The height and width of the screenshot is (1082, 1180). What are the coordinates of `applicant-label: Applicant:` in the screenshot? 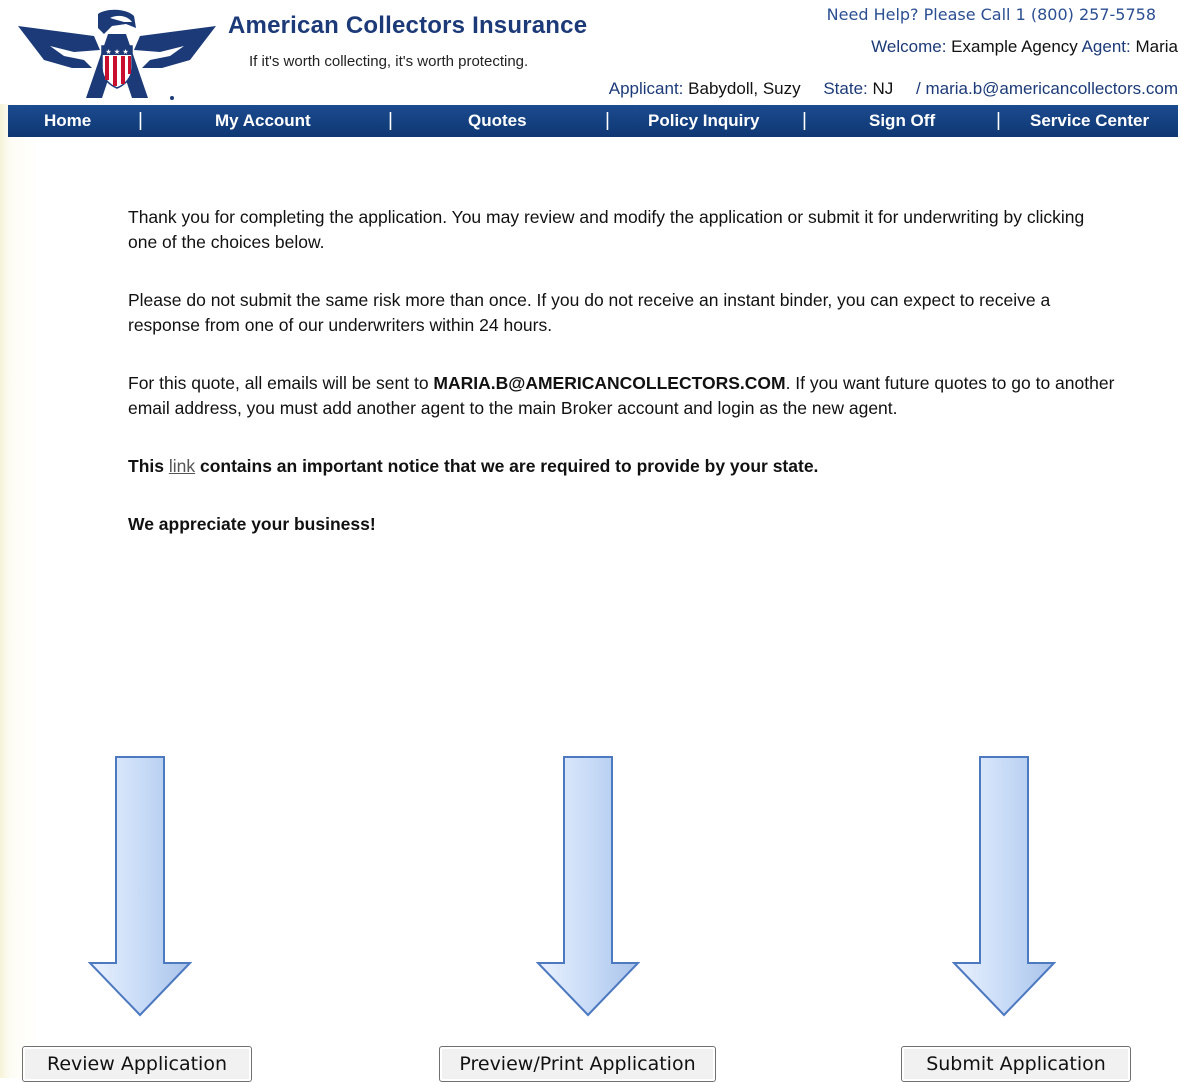 It's located at (646, 88).